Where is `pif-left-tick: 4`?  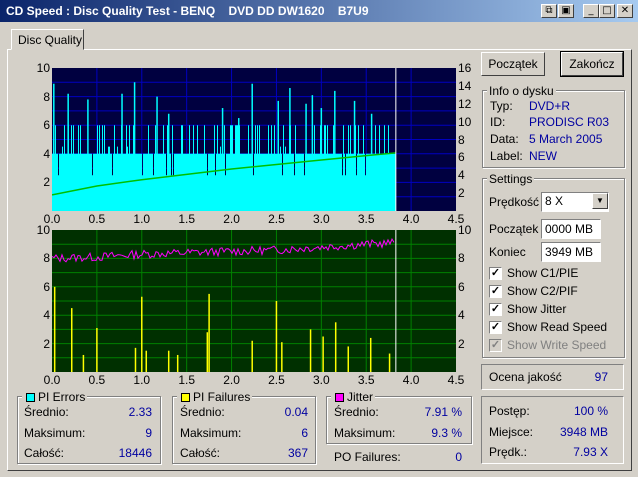
pif-left-tick: 4 is located at coordinates (46, 315).